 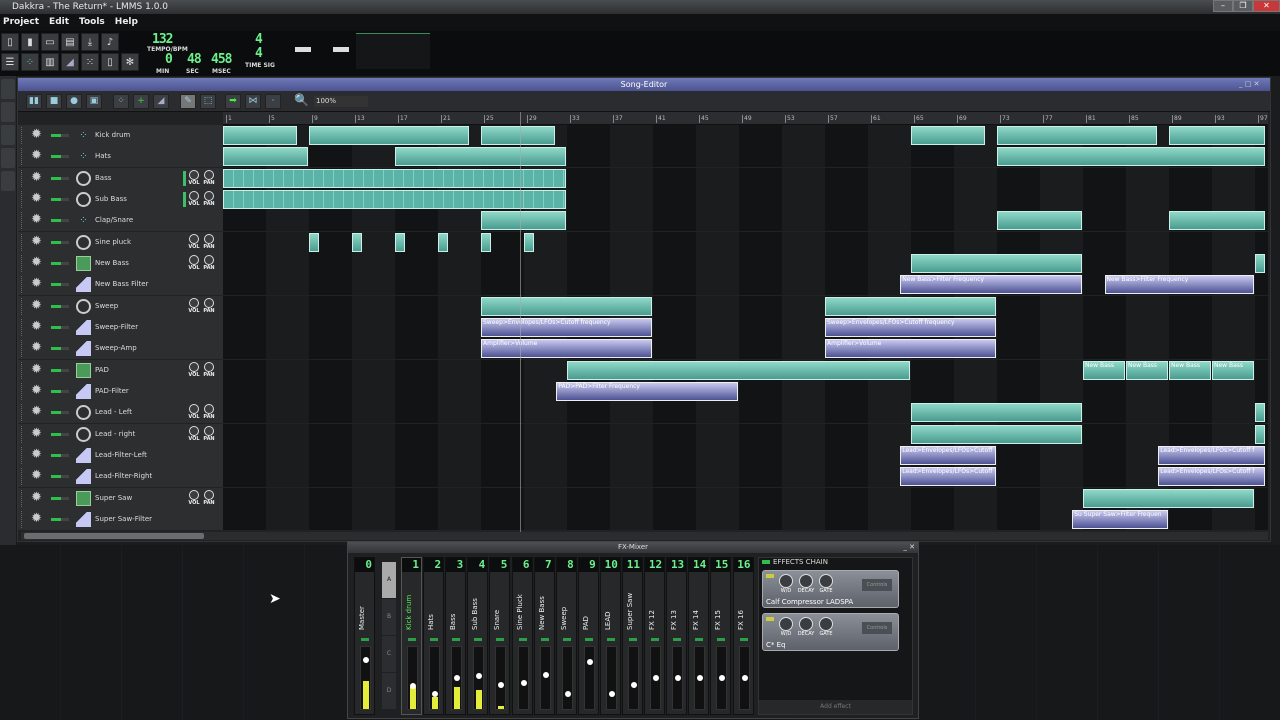 What do you see at coordinates (699, 636) in the screenshot?
I see `mixer-channel: 14 FX 14` at bounding box center [699, 636].